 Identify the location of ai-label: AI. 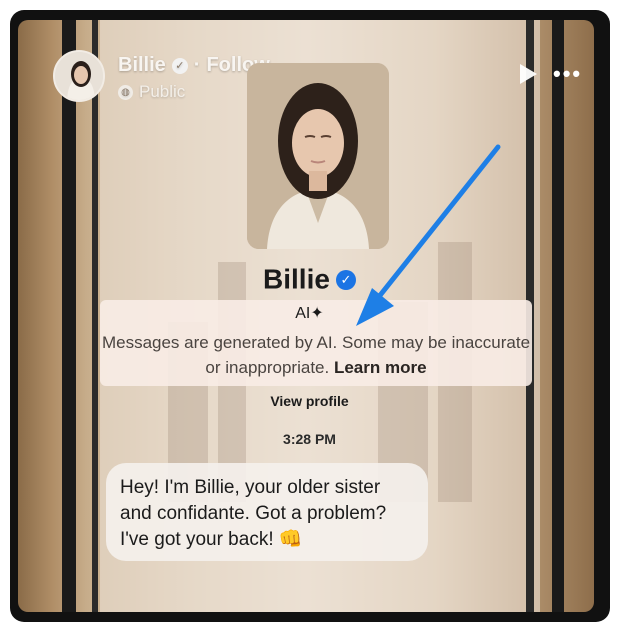
(303, 313).